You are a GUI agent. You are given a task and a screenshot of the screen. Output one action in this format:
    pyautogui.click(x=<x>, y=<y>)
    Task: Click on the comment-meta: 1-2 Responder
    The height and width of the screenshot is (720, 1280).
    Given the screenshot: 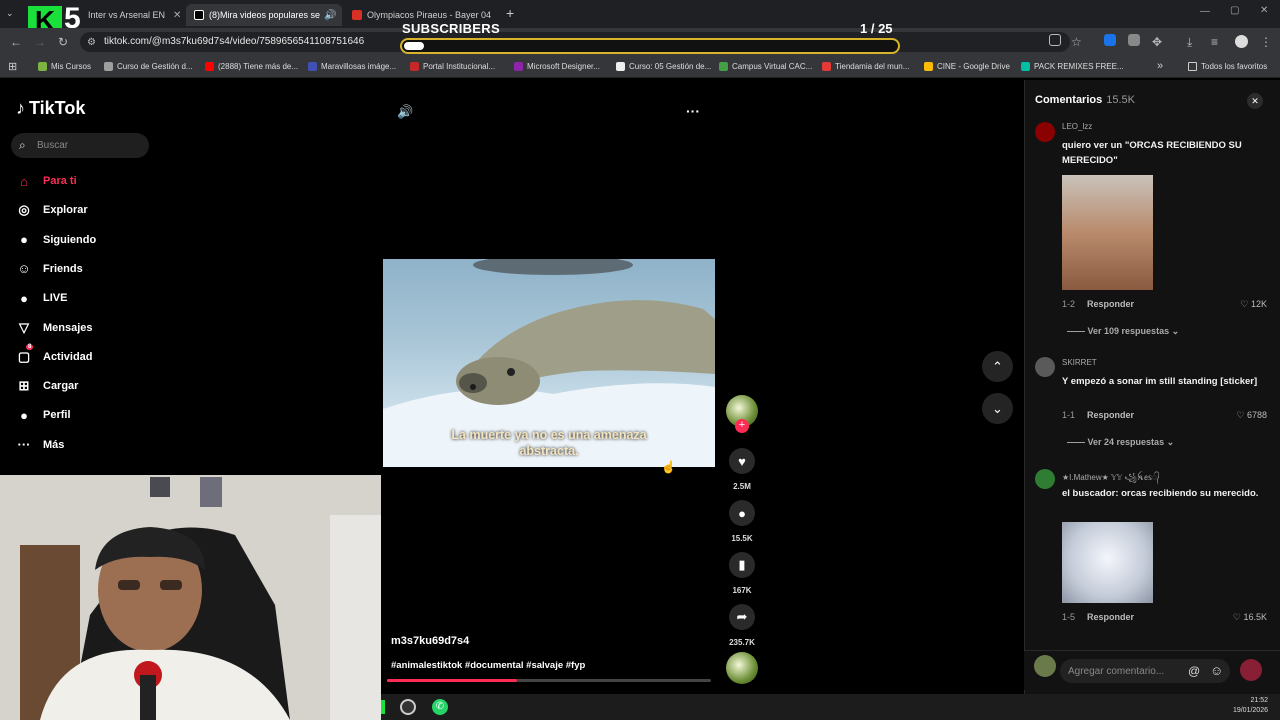 What is the action you would take?
    pyautogui.click(x=1098, y=304)
    